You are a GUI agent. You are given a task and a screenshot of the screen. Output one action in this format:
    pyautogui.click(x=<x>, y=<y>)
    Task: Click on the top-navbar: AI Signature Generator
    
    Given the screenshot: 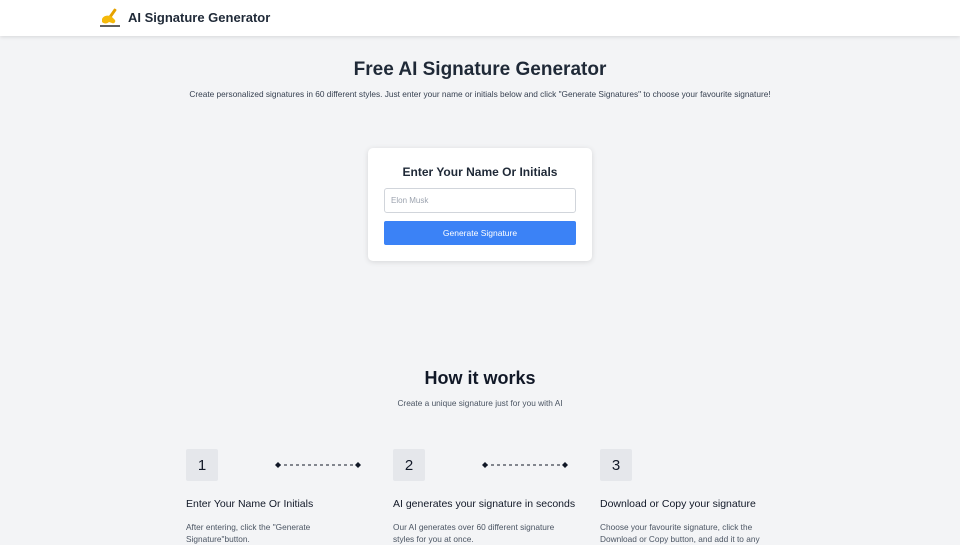 What is the action you would take?
    pyautogui.click(x=480, y=18)
    